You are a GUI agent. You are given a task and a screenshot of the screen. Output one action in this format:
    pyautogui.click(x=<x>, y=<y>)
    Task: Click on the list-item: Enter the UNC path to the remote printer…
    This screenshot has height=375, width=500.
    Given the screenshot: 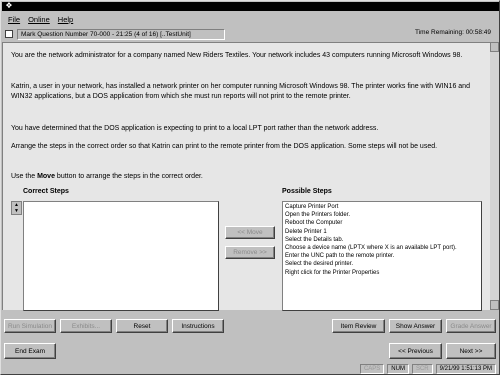 What is the action you would take?
    pyautogui.click(x=382, y=256)
    